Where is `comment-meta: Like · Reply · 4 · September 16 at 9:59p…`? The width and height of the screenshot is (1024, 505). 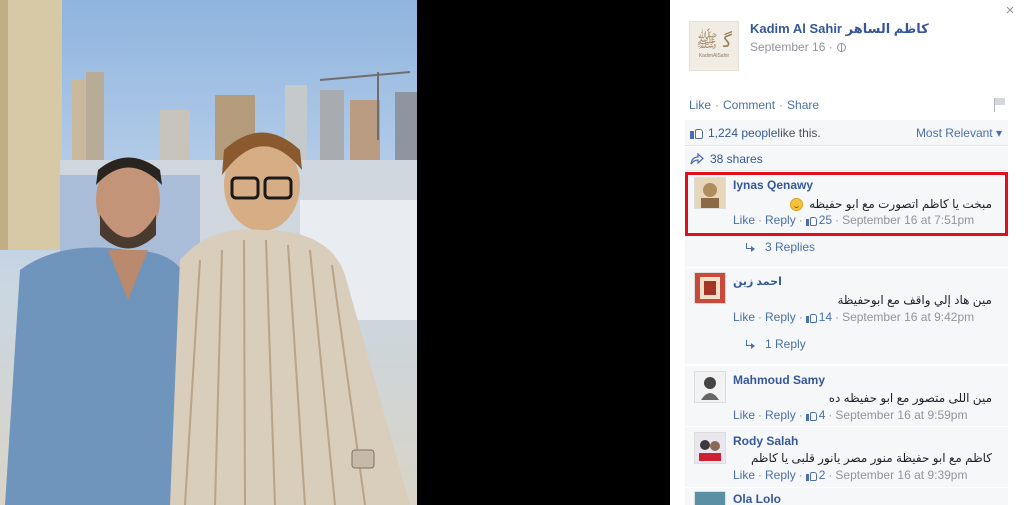 comment-meta: Like · Reply · 4 · September 16 at 9:59p… is located at coordinates (850, 415).